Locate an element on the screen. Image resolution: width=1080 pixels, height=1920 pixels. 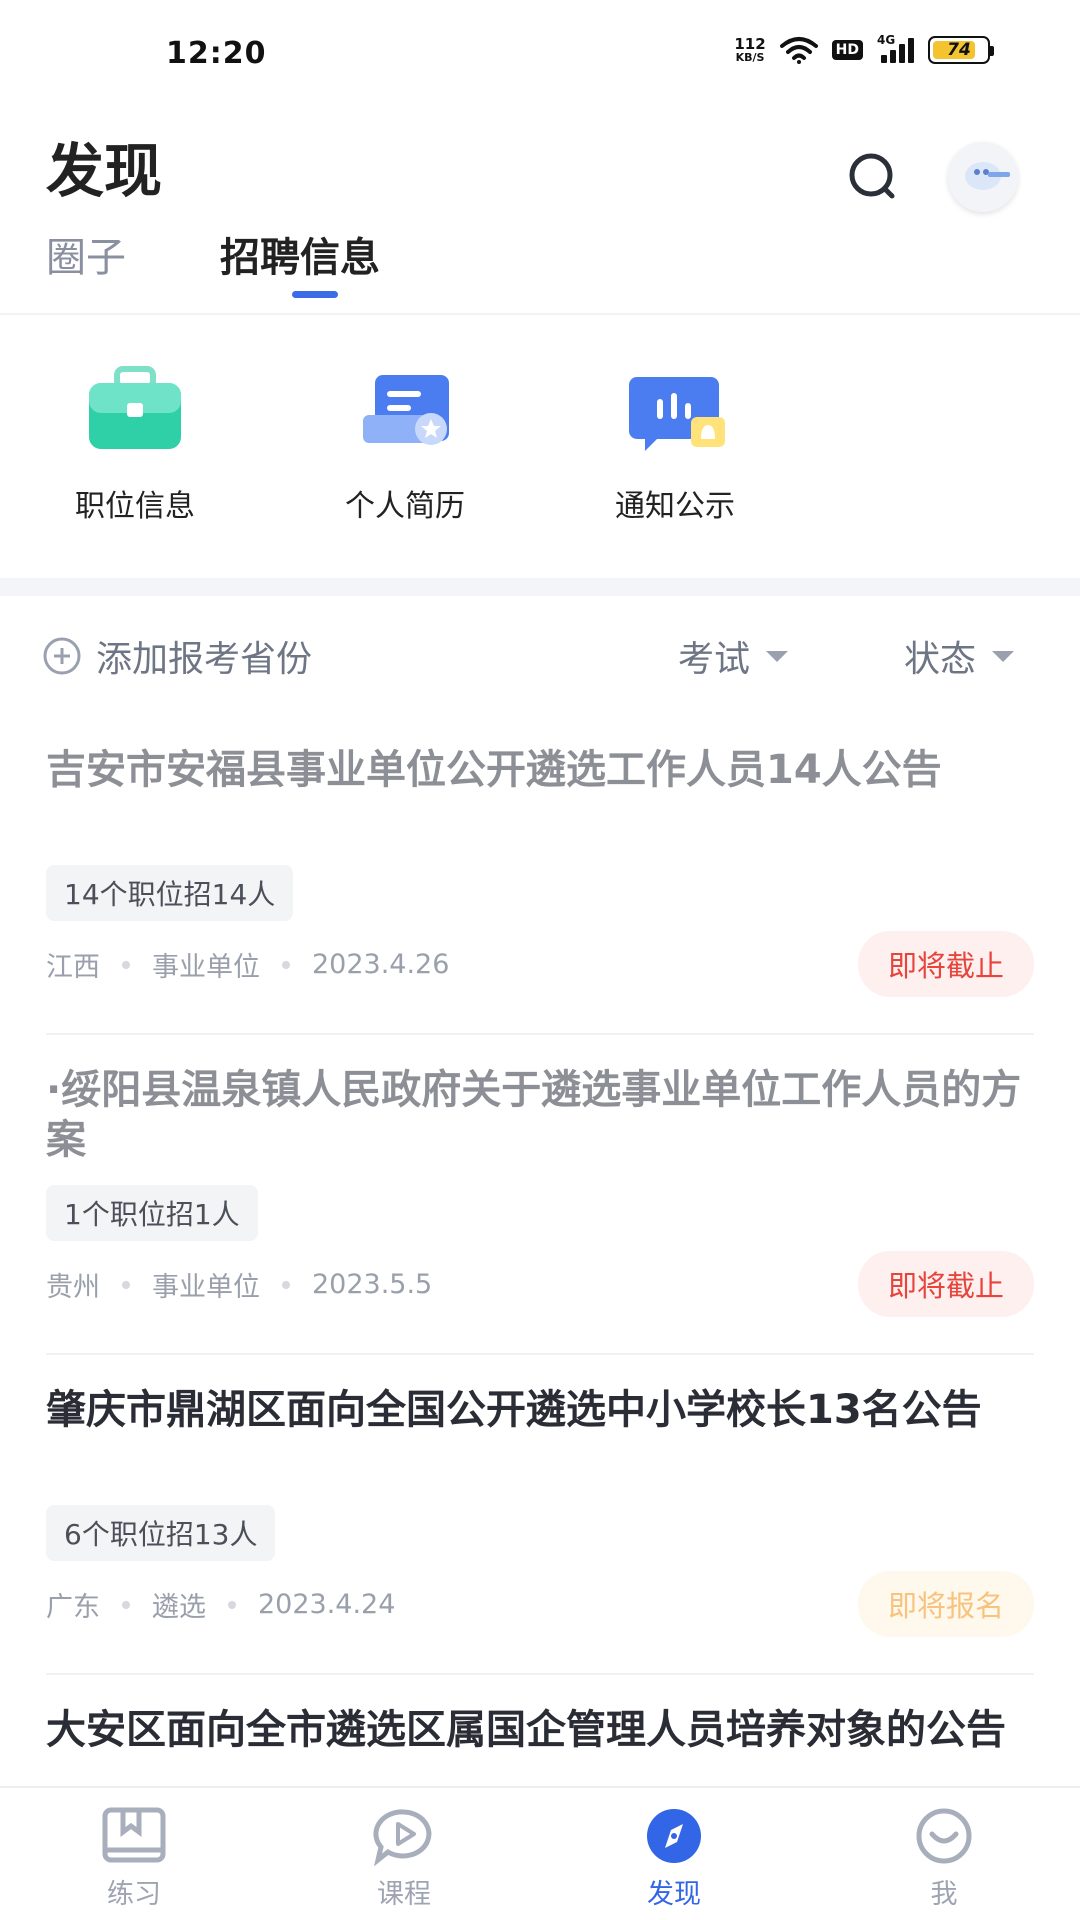
position-count-tag: 1个职位招1人 is located at coordinates (152, 1213).